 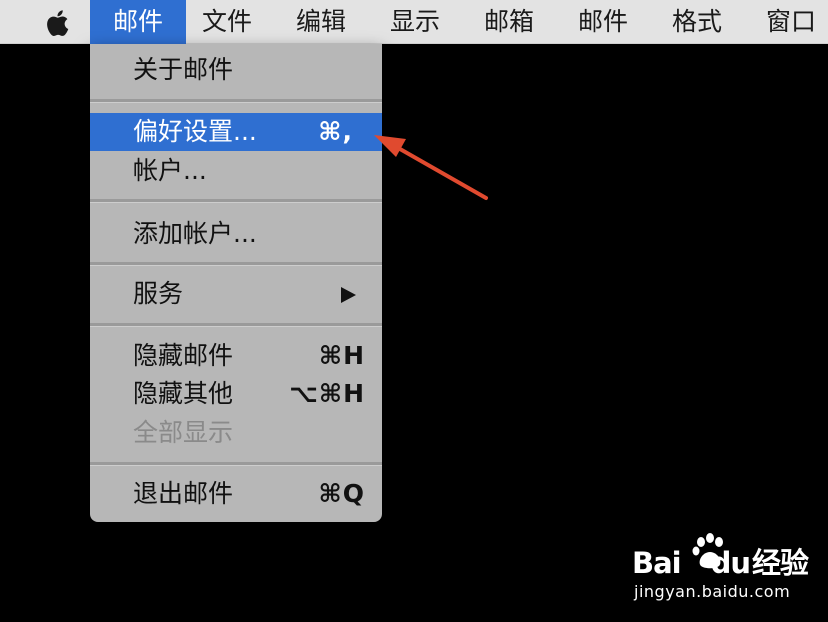 What do you see at coordinates (183, 393) in the screenshot?
I see `menu-item-label: 隐藏其他` at bounding box center [183, 393].